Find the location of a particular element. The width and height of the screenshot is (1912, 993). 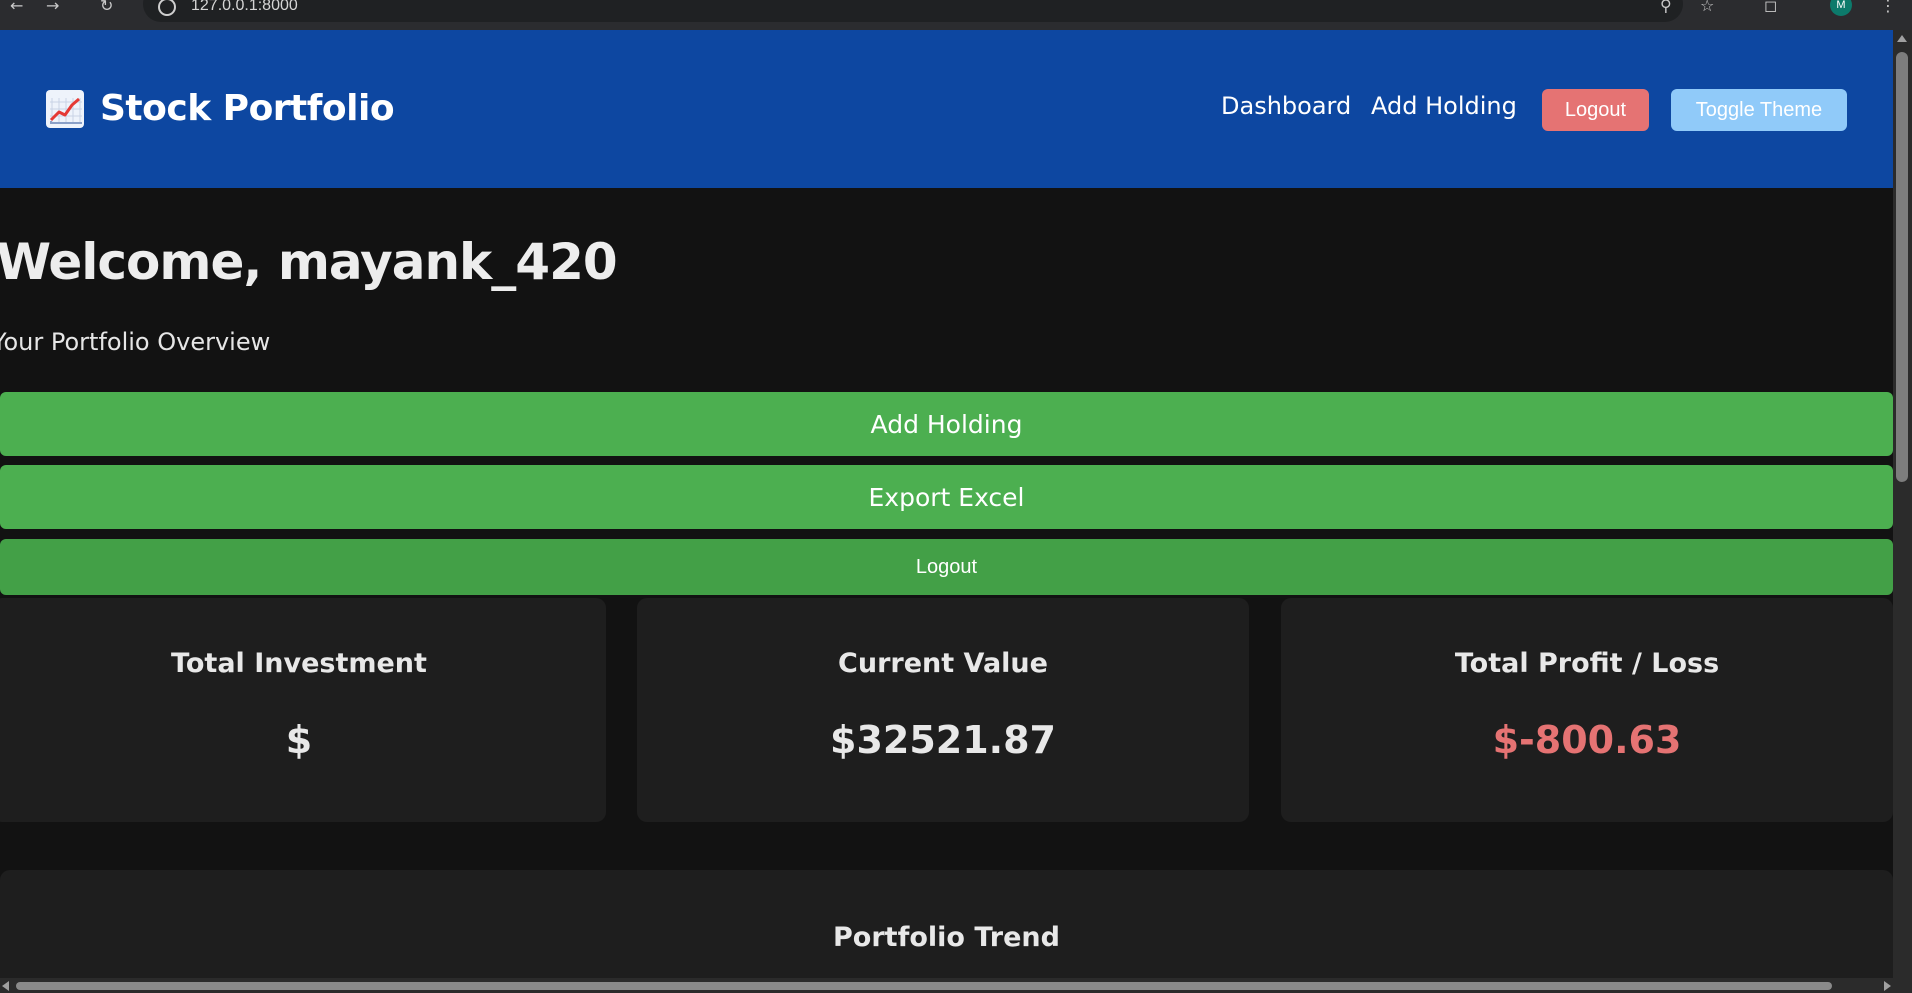

card-value: $-800.63 is located at coordinates (1587, 740).